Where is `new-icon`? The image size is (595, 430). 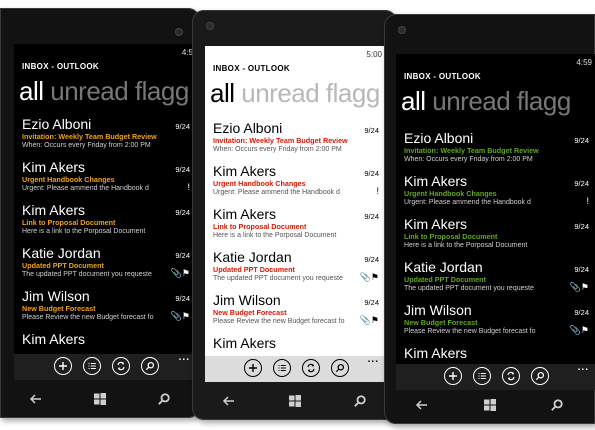 new-icon is located at coordinates (253, 368).